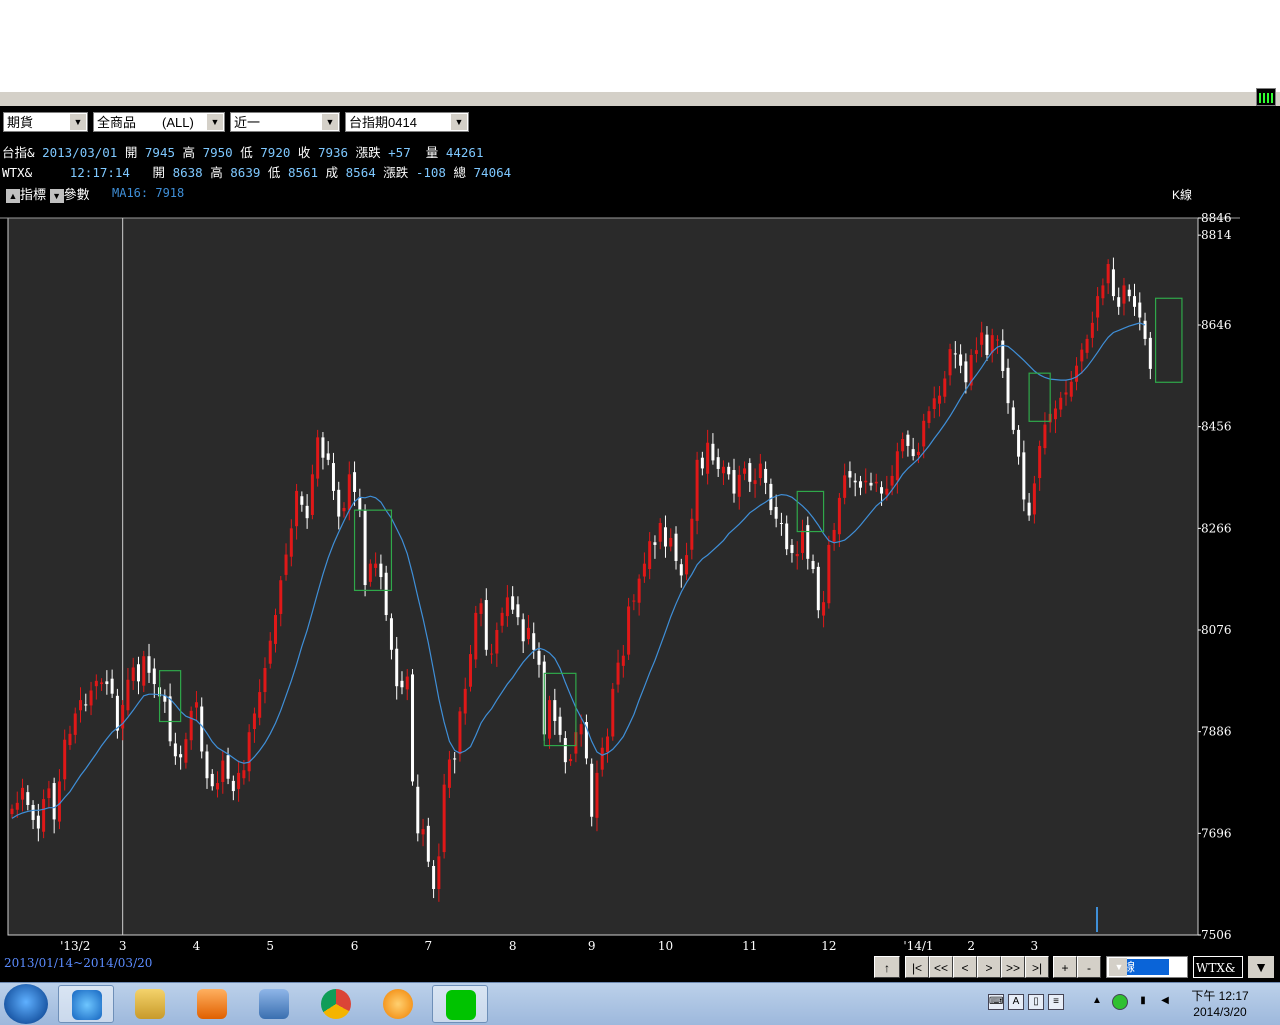 Image resolution: width=1280 pixels, height=1025 pixels. What do you see at coordinates (1266, 97) in the screenshot?
I see `signal-bars-icon` at bounding box center [1266, 97].